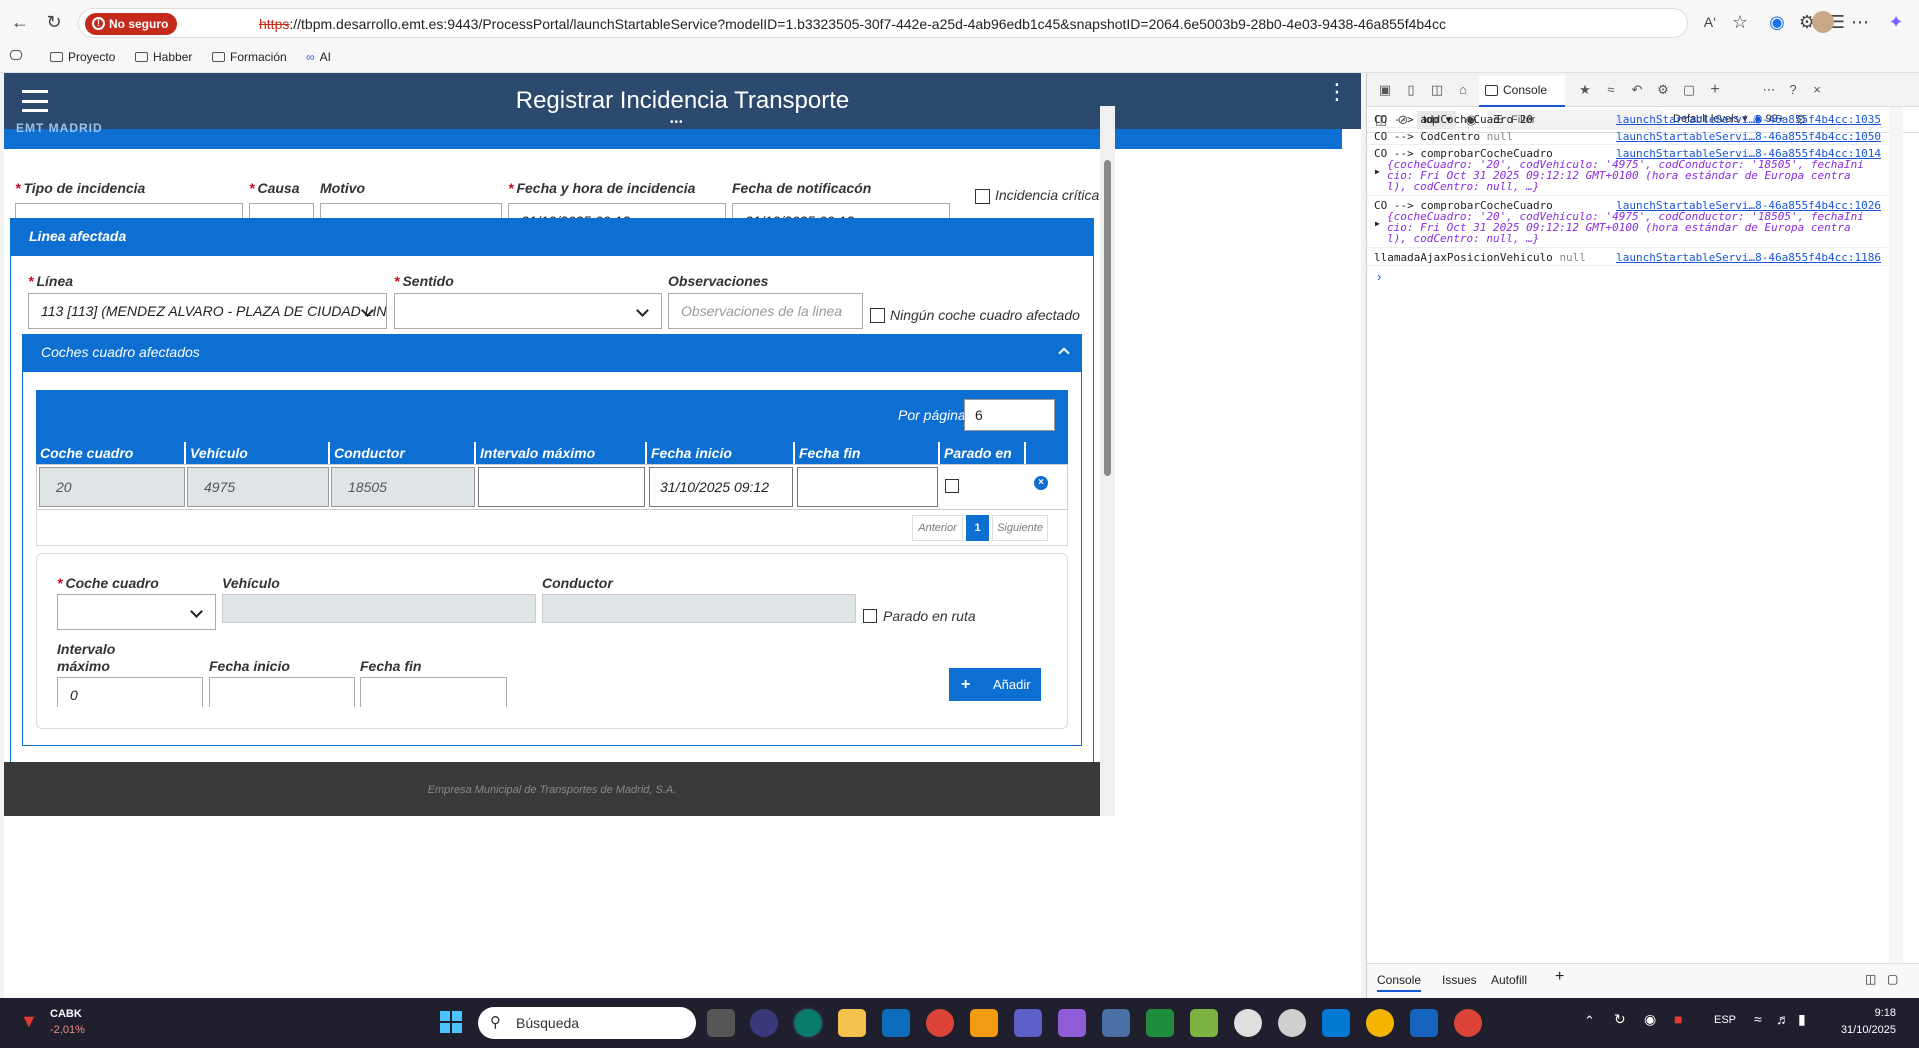 This screenshot has height=1048, width=1919. What do you see at coordinates (677, 122) in the screenshot?
I see `more-dots-icon: •••` at bounding box center [677, 122].